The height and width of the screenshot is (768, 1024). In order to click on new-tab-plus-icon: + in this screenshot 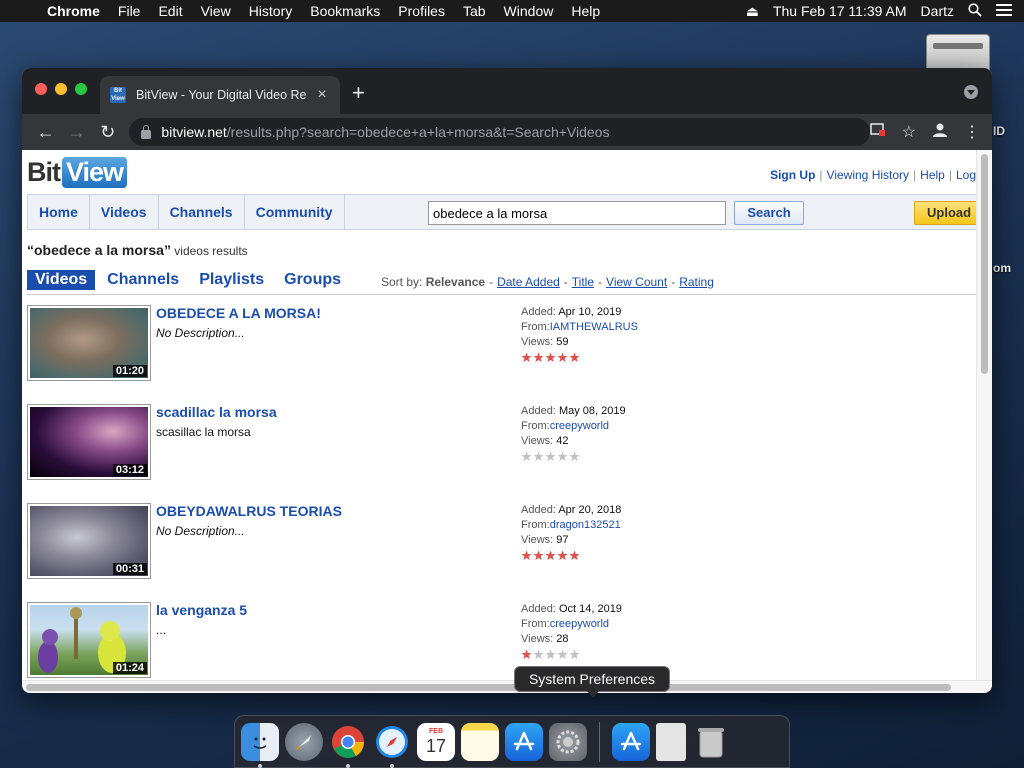, I will do `click(358, 93)`.